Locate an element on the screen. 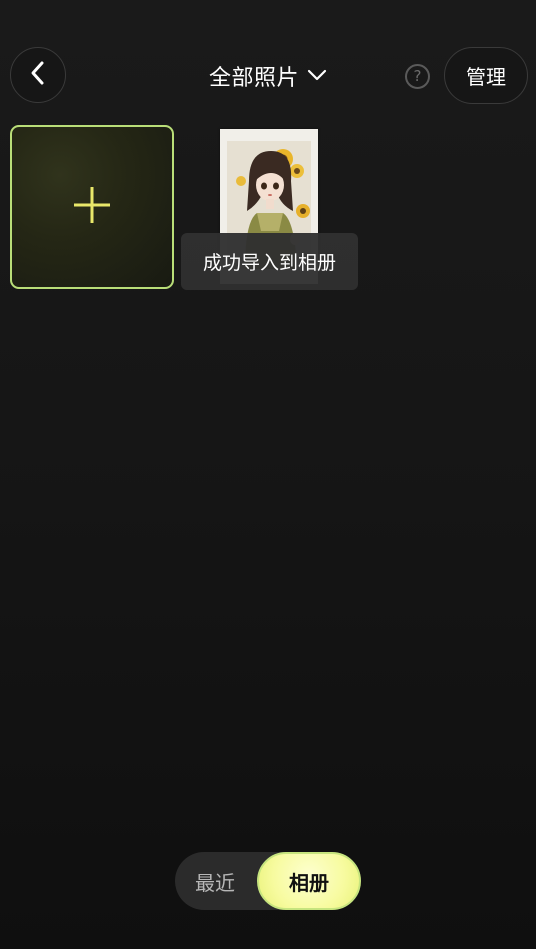 Image resolution: width=536 pixels, height=949 pixels. plus-icon is located at coordinates (92, 207).